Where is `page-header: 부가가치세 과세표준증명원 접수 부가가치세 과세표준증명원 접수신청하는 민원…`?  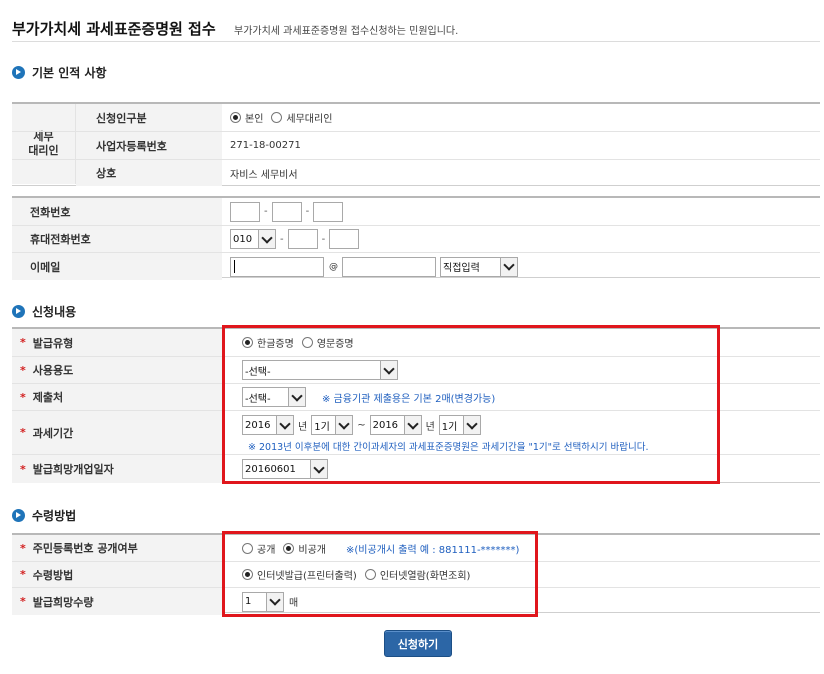 page-header: 부가가치세 과세표준증명원 접수 부가가치세 과세표준증명원 접수신청하는 민원… is located at coordinates (416, 25).